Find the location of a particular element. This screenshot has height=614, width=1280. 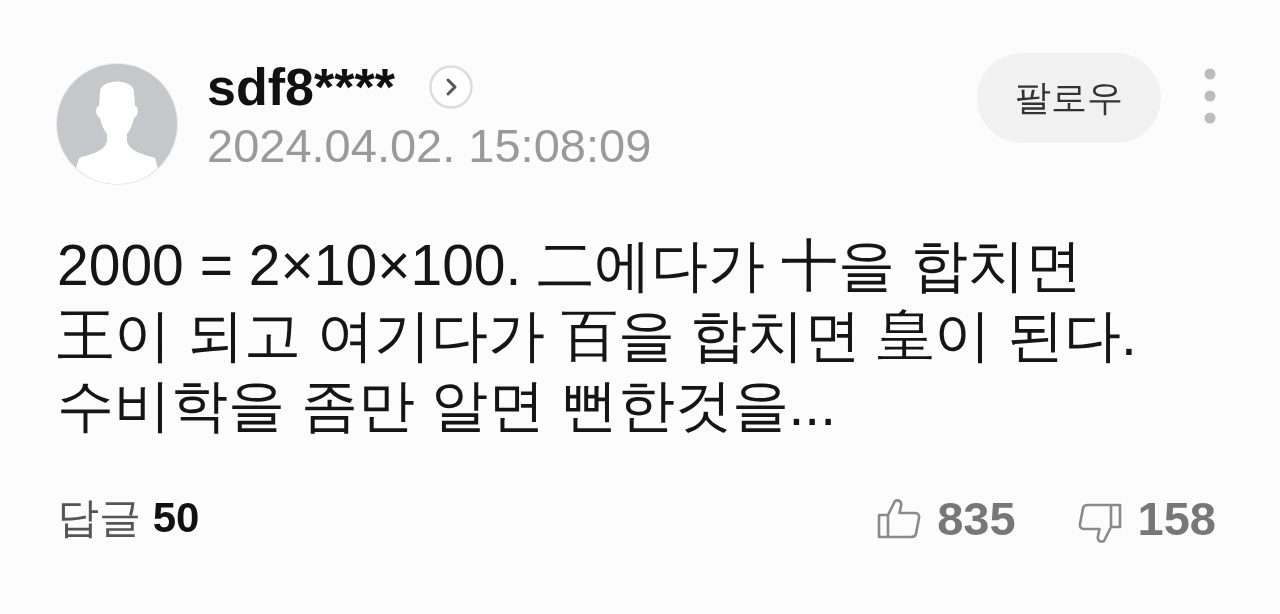

username: sdf8**** is located at coordinates (301, 87).